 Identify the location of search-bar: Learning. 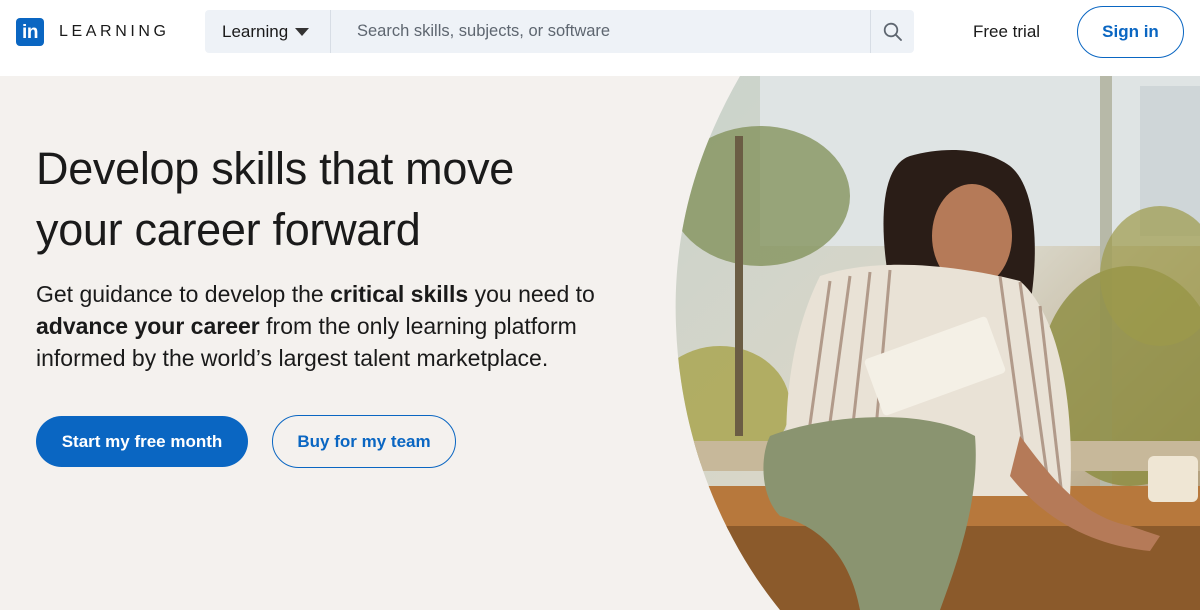
(559, 31).